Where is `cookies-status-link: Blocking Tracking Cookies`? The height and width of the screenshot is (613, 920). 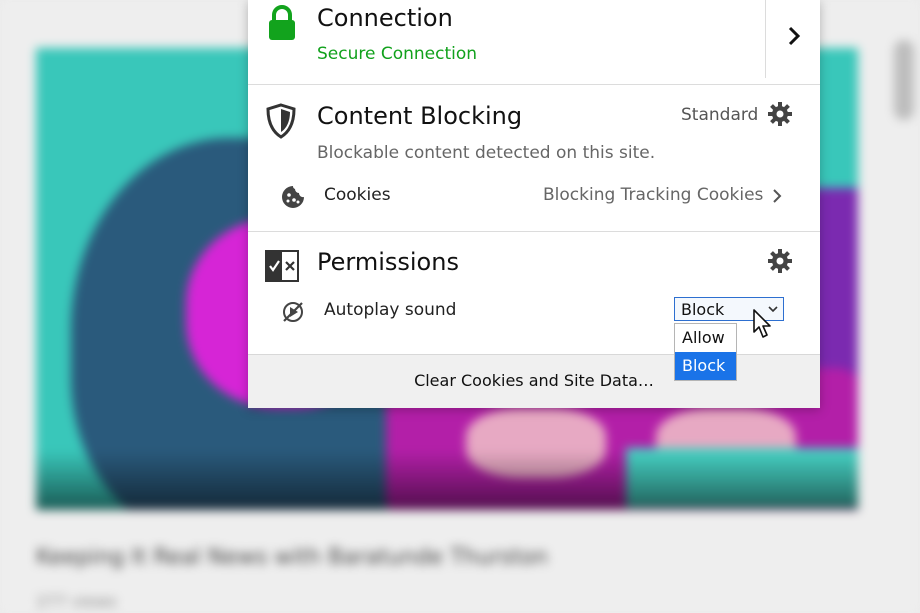 cookies-status-link: Blocking Tracking Cookies is located at coordinates (653, 195).